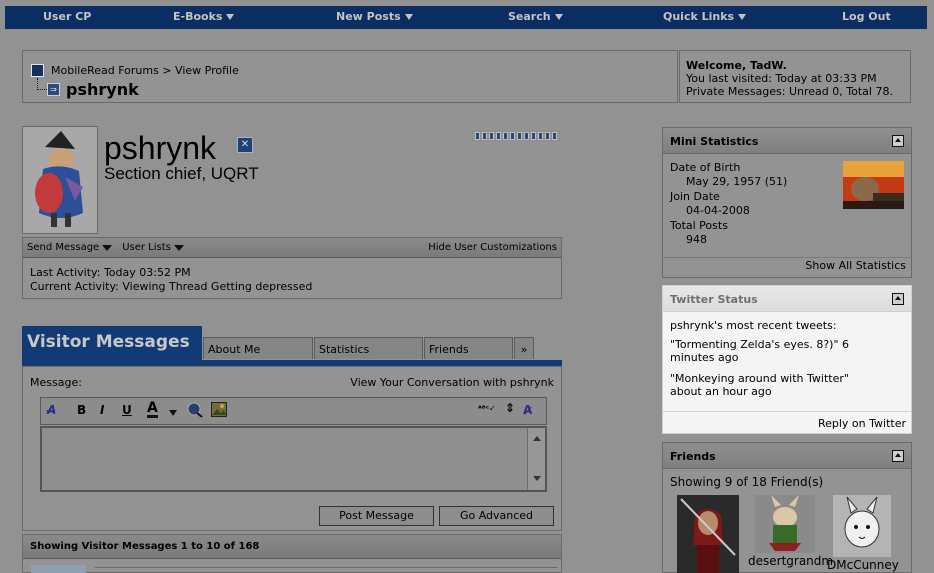 This screenshot has height=573, width=934. Describe the element at coordinates (527, 410) in the screenshot. I see `switch-mode-icon: A̷` at that location.